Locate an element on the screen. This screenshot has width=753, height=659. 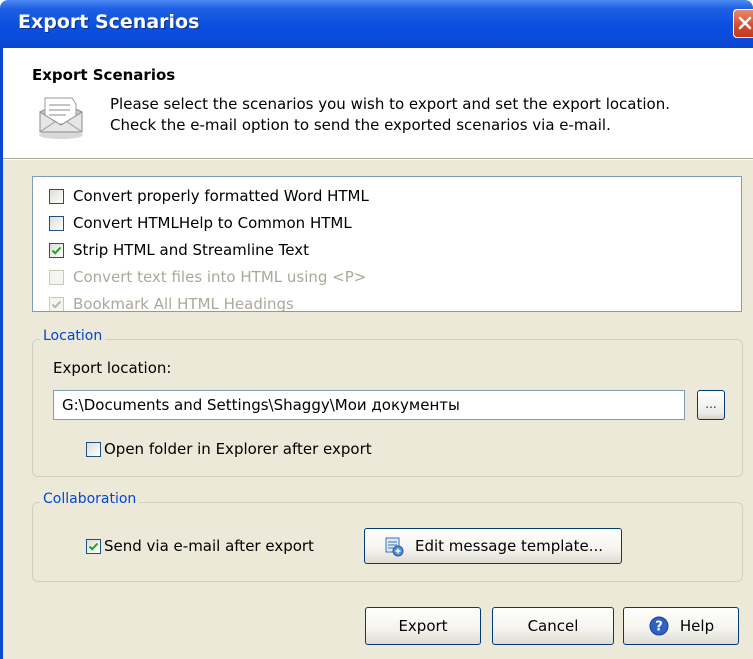
scenario-item: Convert properly formatted Word HTML is located at coordinates (209, 196).